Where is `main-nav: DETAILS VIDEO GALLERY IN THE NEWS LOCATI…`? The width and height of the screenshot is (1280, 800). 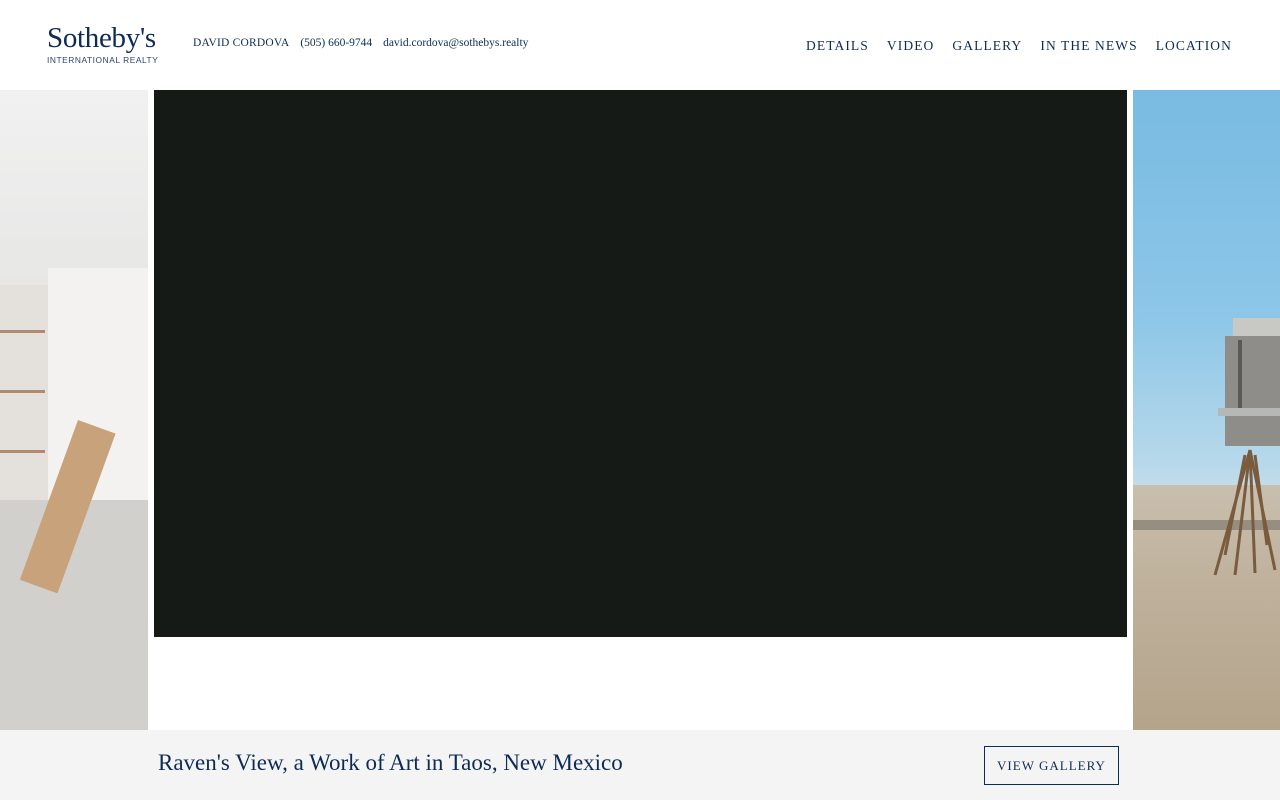
main-nav: DETAILS VIDEO GALLERY IN THE NEWS LOCATI… is located at coordinates (1012, 46).